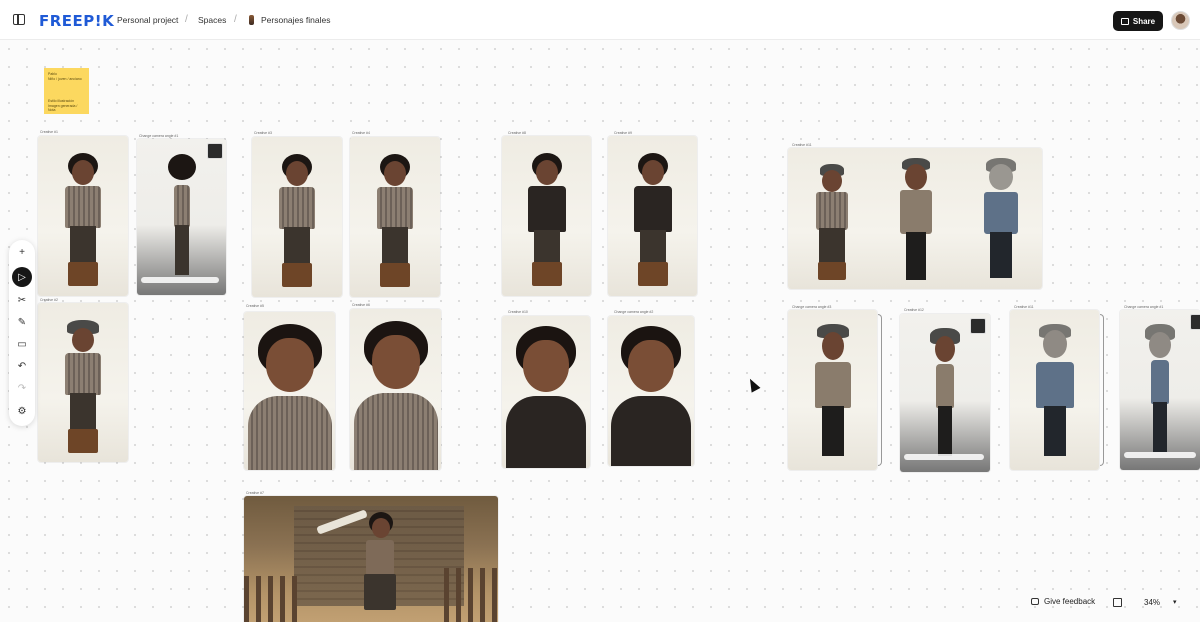 This screenshot has width=1200, height=622. What do you see at coordinates (546, 216) in the screenshot?
I see `image-card-boy-dark-shirt` at bounding box center [546, 216].